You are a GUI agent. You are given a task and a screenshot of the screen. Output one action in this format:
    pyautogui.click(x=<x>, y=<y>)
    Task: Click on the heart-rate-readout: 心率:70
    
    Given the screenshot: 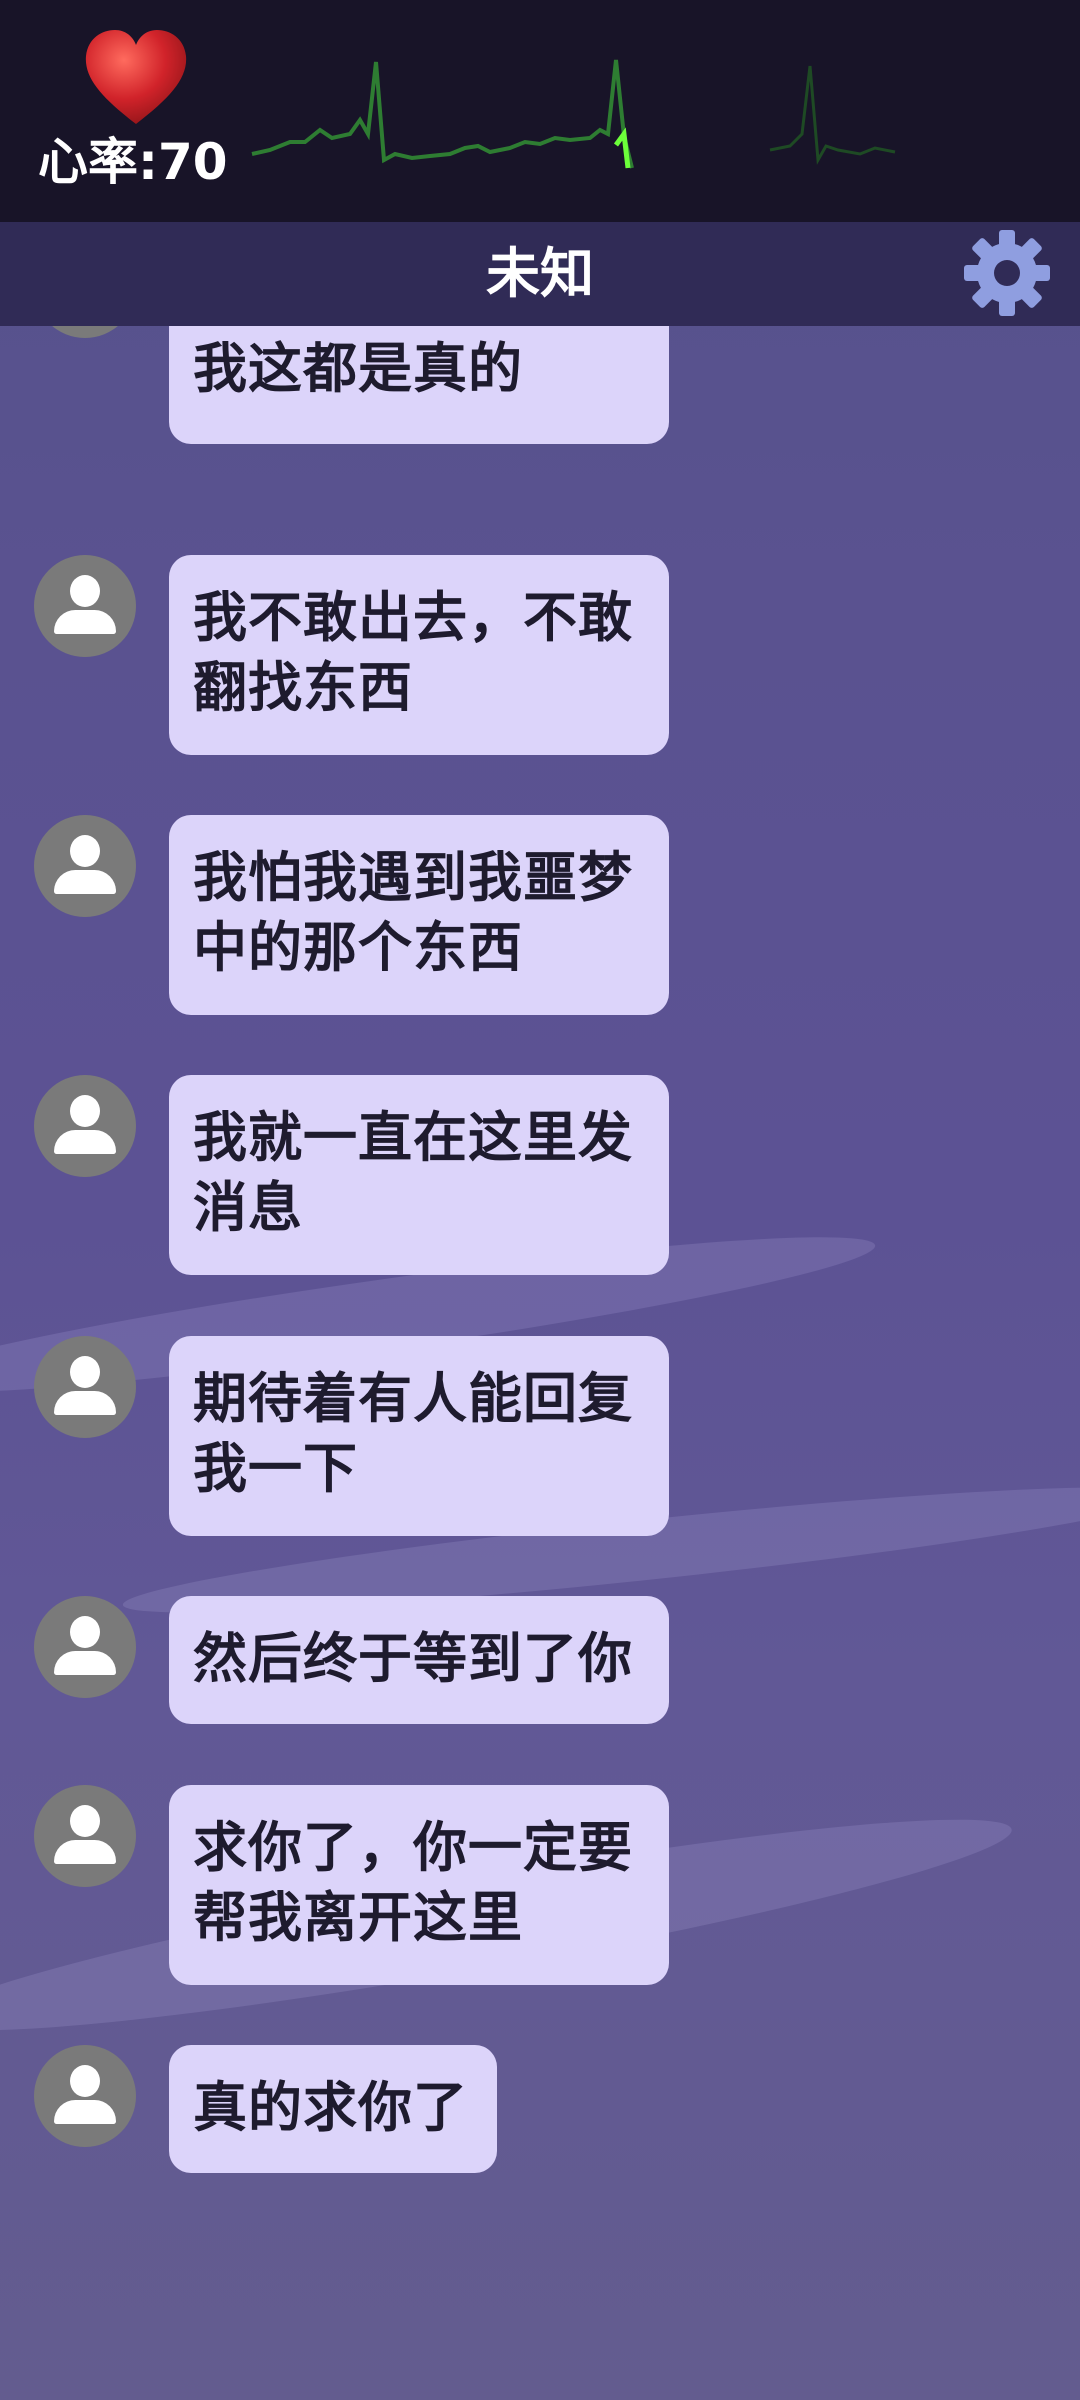 What is the action you would take?
    pyautogui.click(x=133, y=162)
    